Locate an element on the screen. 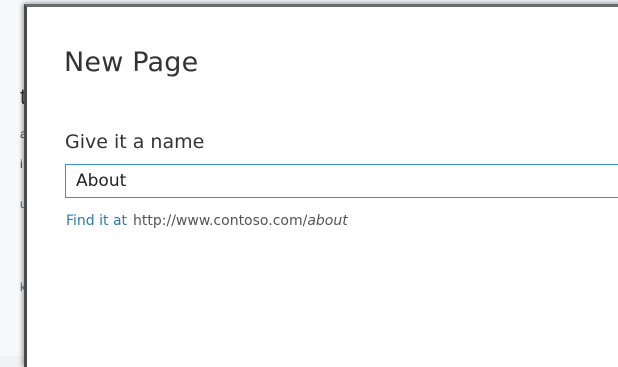 This screenshot has height=367, width=618. url-preview: Find it at http://www.contoso.com/about is located at coordinates (207, 221).